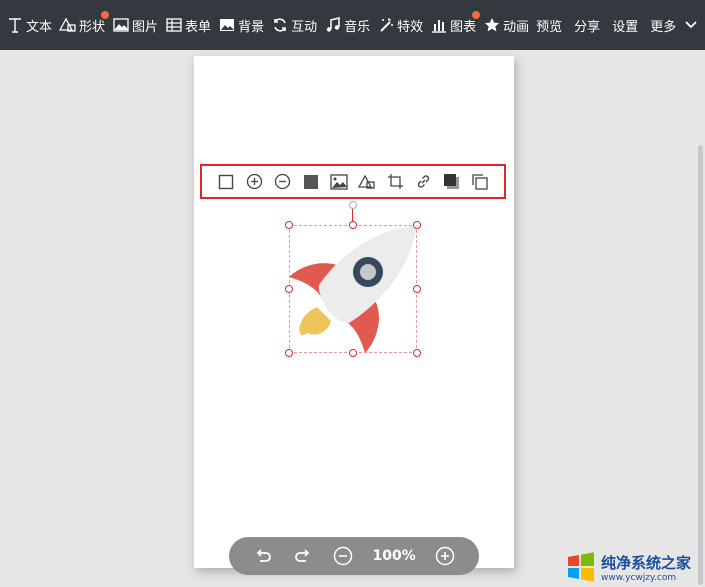 The image size is (705, 587). I want to click on zoom-level: 100%, so click(394, 556).